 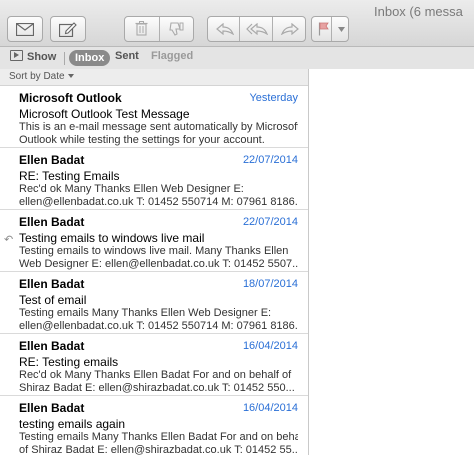 I want to click on sort-label: Sort by Date, so click(x=37, y=76).